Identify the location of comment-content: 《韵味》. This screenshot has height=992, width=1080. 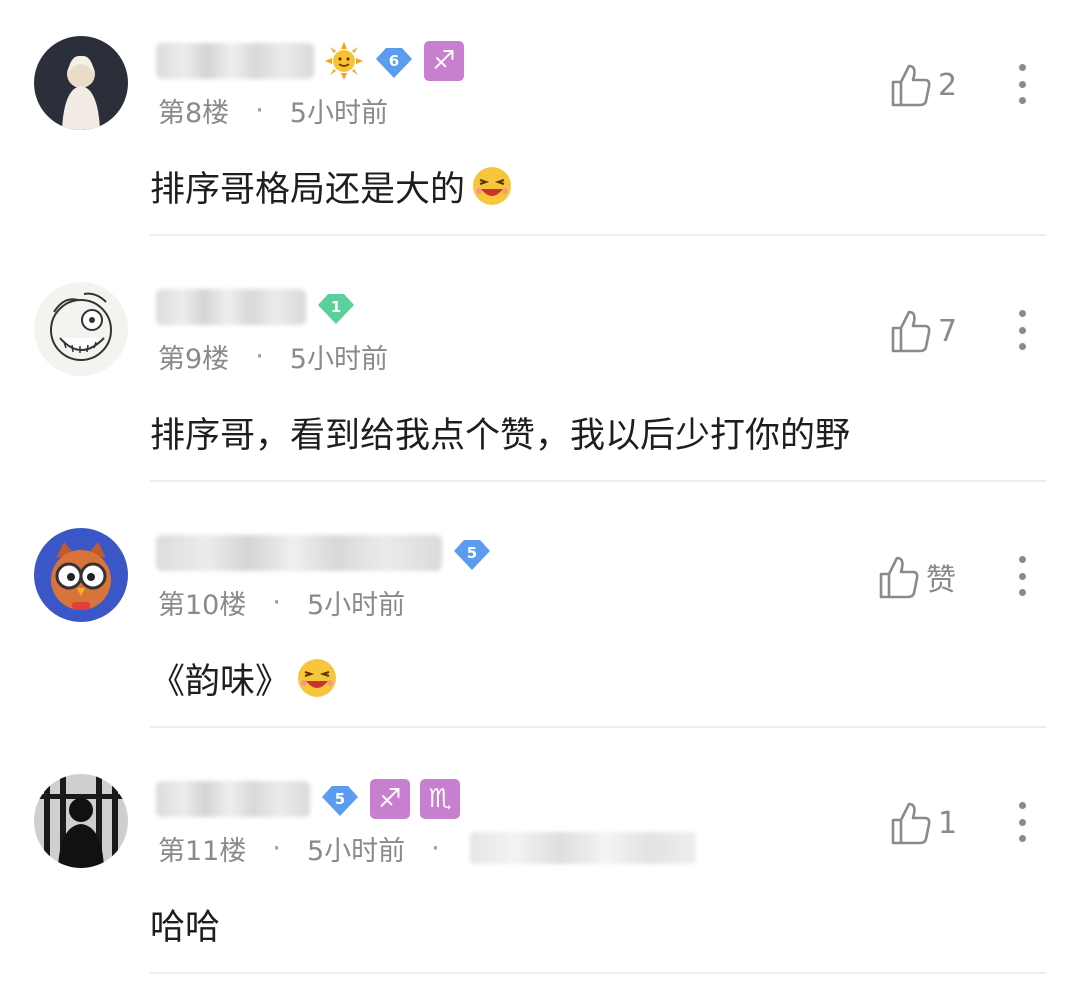
(244, 678).